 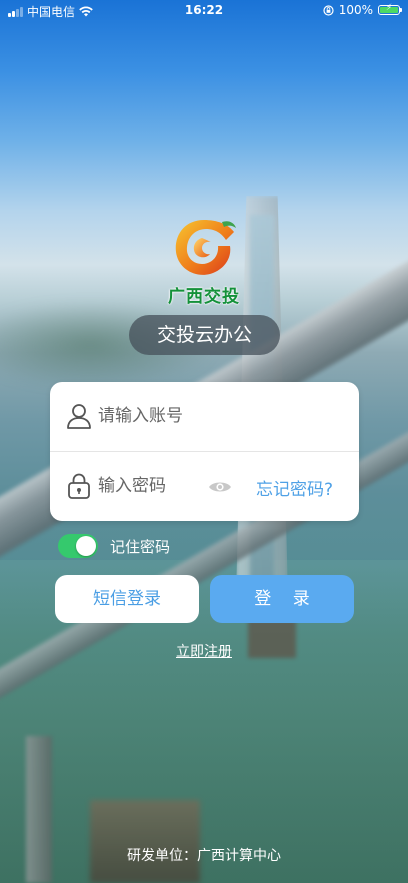 What do you see at coordinates (204, 10) in the screenshot?
I see `status-bar: 中国电信 16:22 100% ⚡` at bounding box center [204, 10].